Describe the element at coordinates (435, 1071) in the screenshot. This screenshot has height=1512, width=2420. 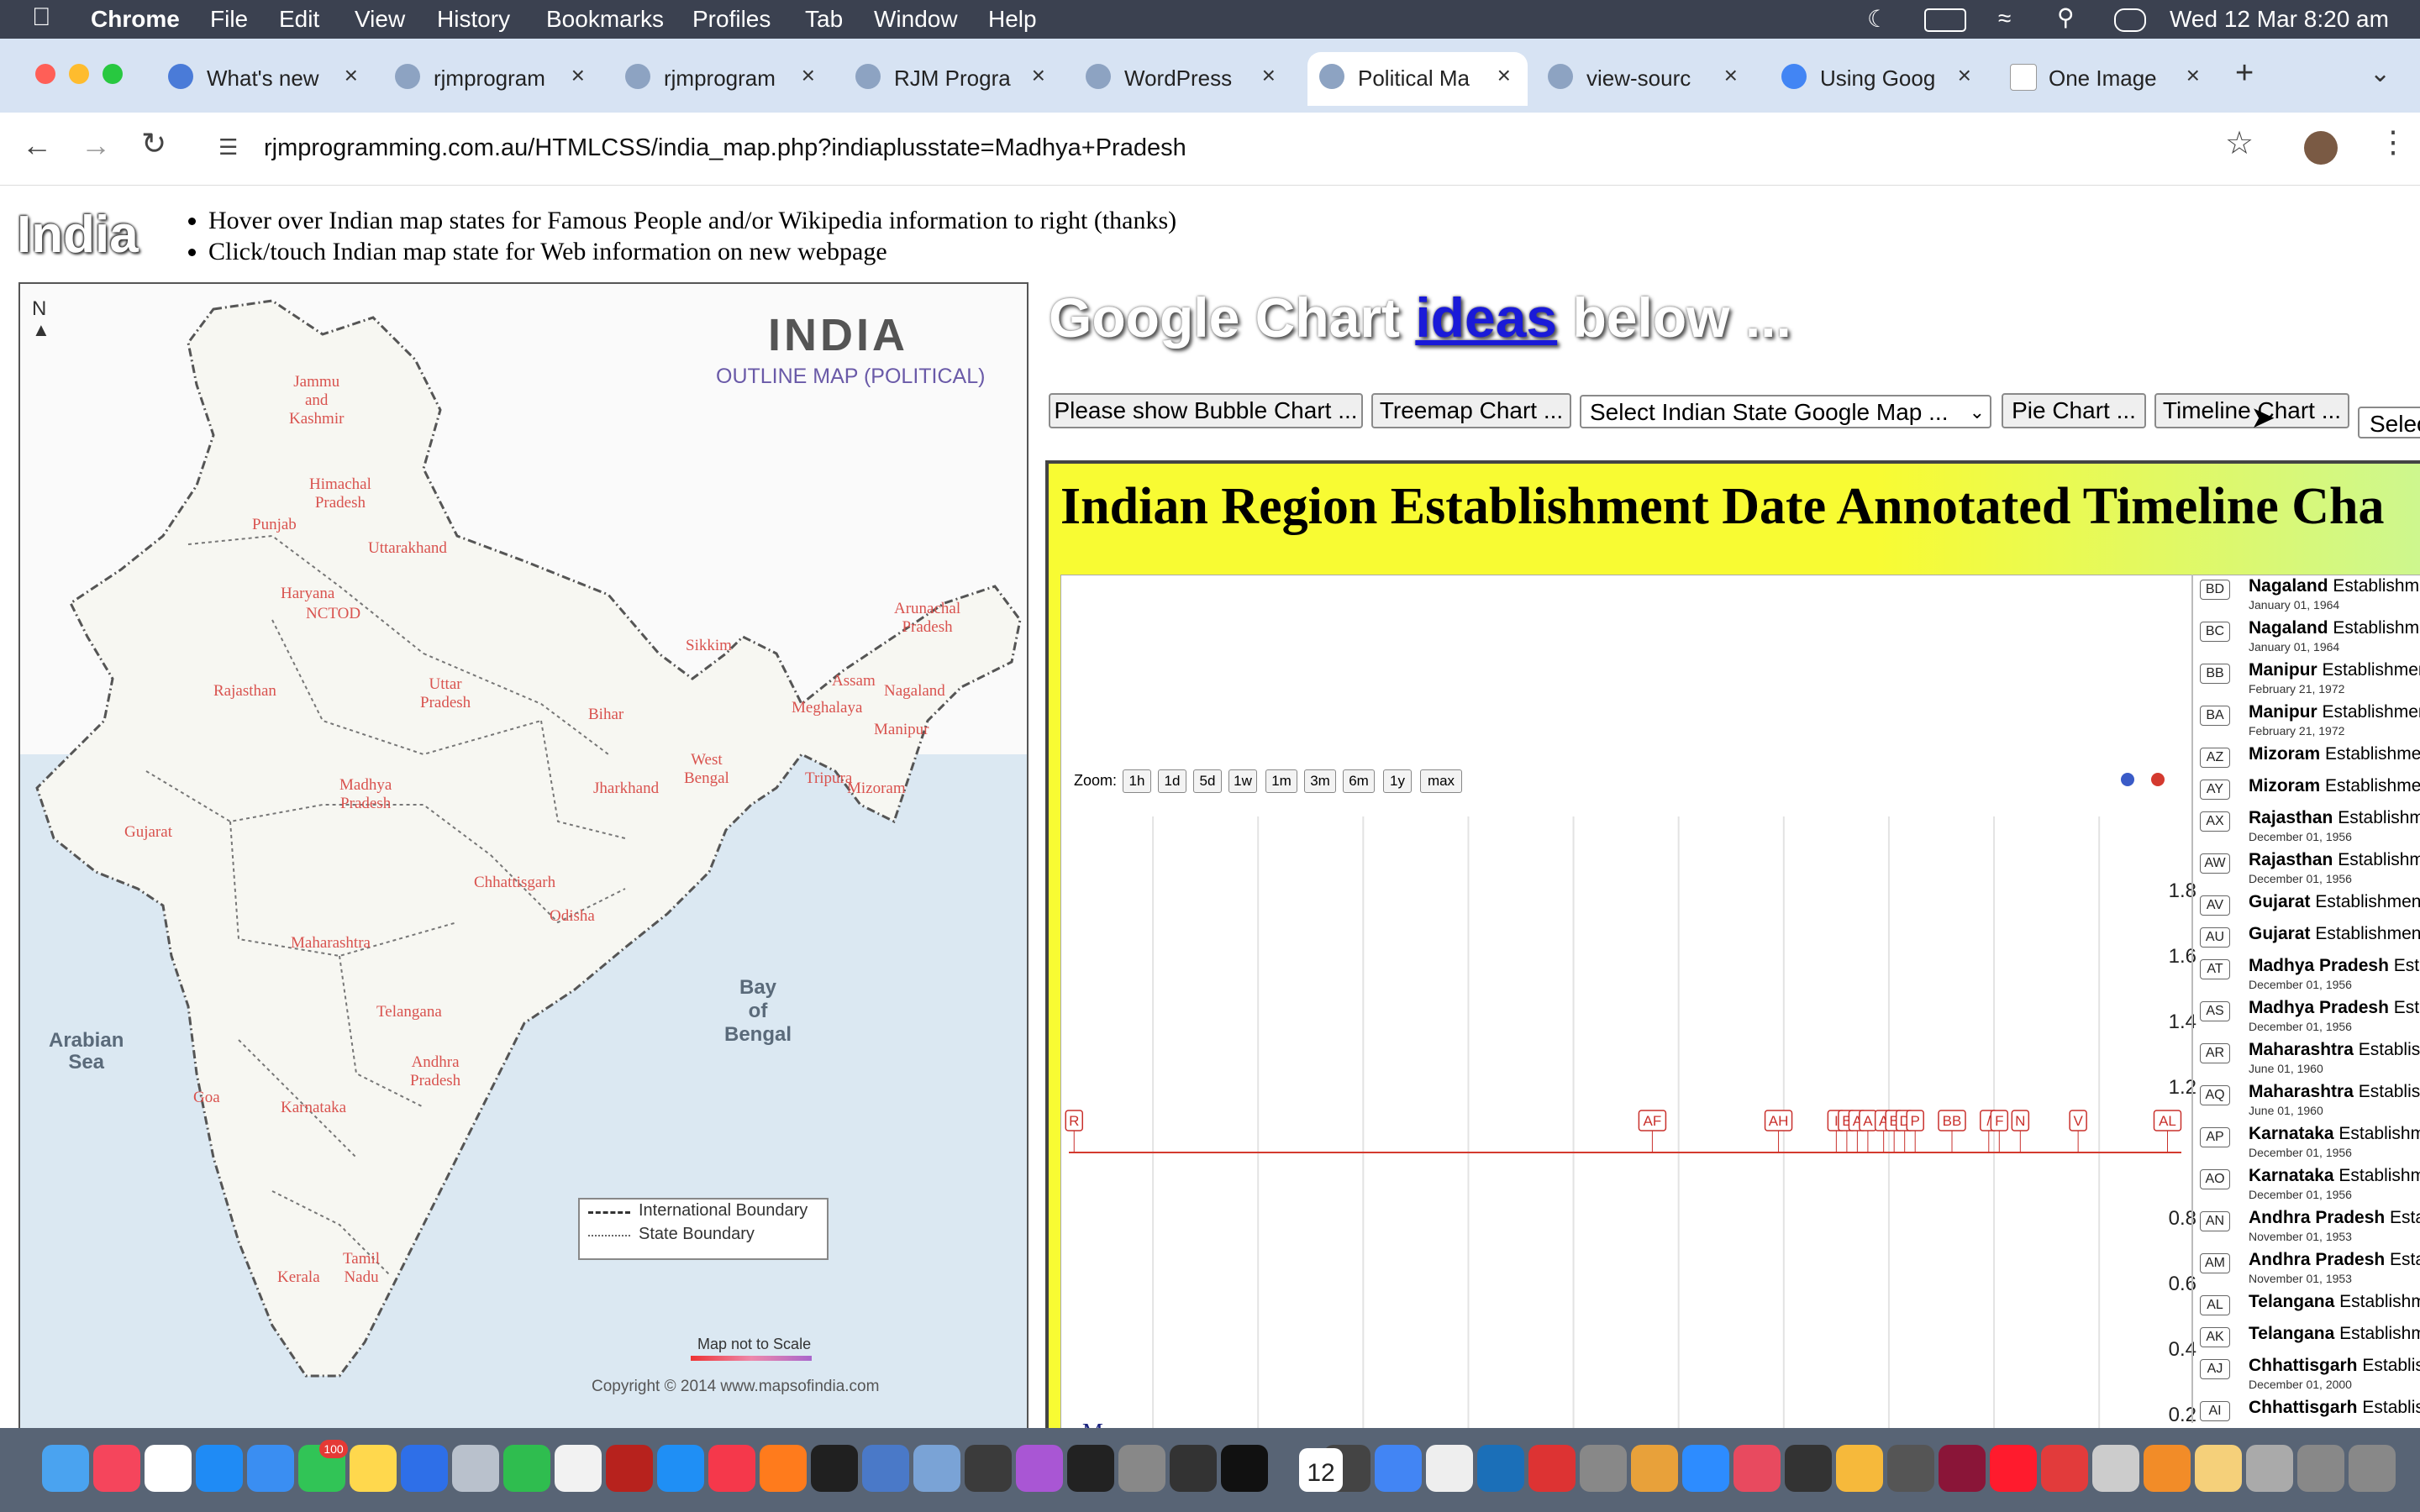
I see `map-label-andhra-pradesh: Andhra Pradesh` at that location.